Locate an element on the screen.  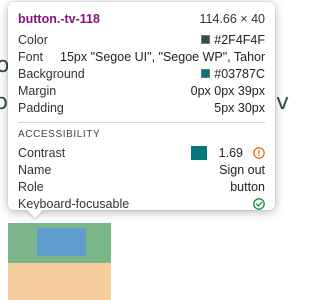
background-label: Background is located at coordinates (51, 73).